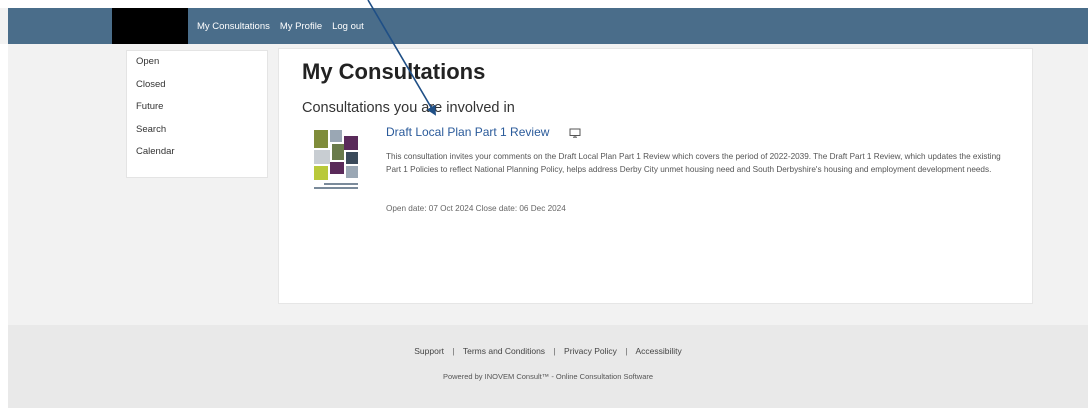  Describe the element at coordinates (408, 108) in the screenshot. I see `section-heading: Consultations you are involved in` at that location.